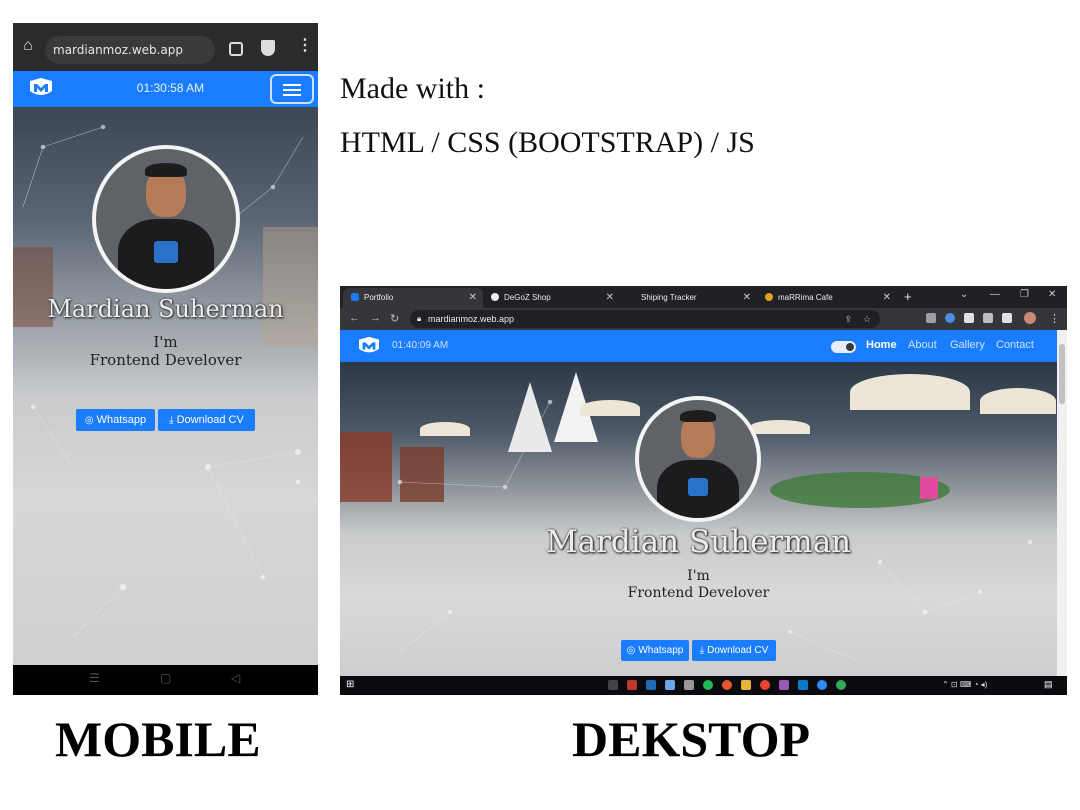 Image resolution: width=1080 pixels, height=810 pixels. I want to click on minimize-icon: —, so click(995, 294).